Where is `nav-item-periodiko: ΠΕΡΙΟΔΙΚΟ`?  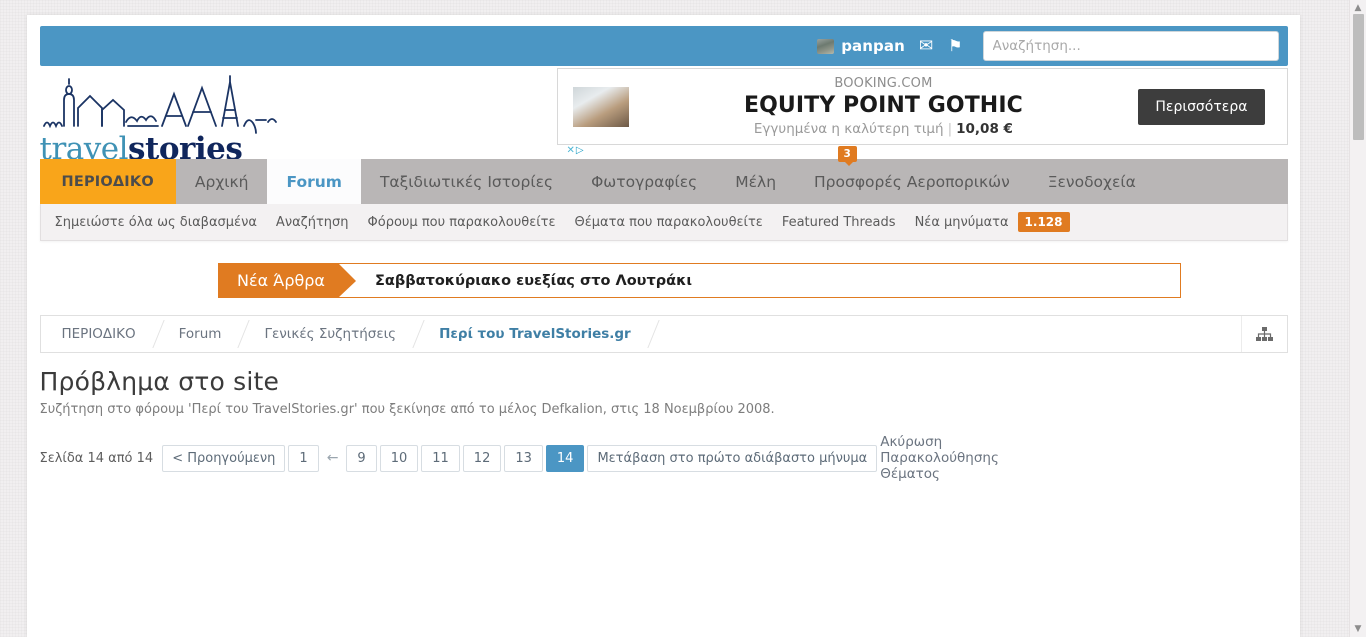
nav-item-periodiko: ΠΕΡΙΟΔΙΚΟ is located at coordinates (107, 181).